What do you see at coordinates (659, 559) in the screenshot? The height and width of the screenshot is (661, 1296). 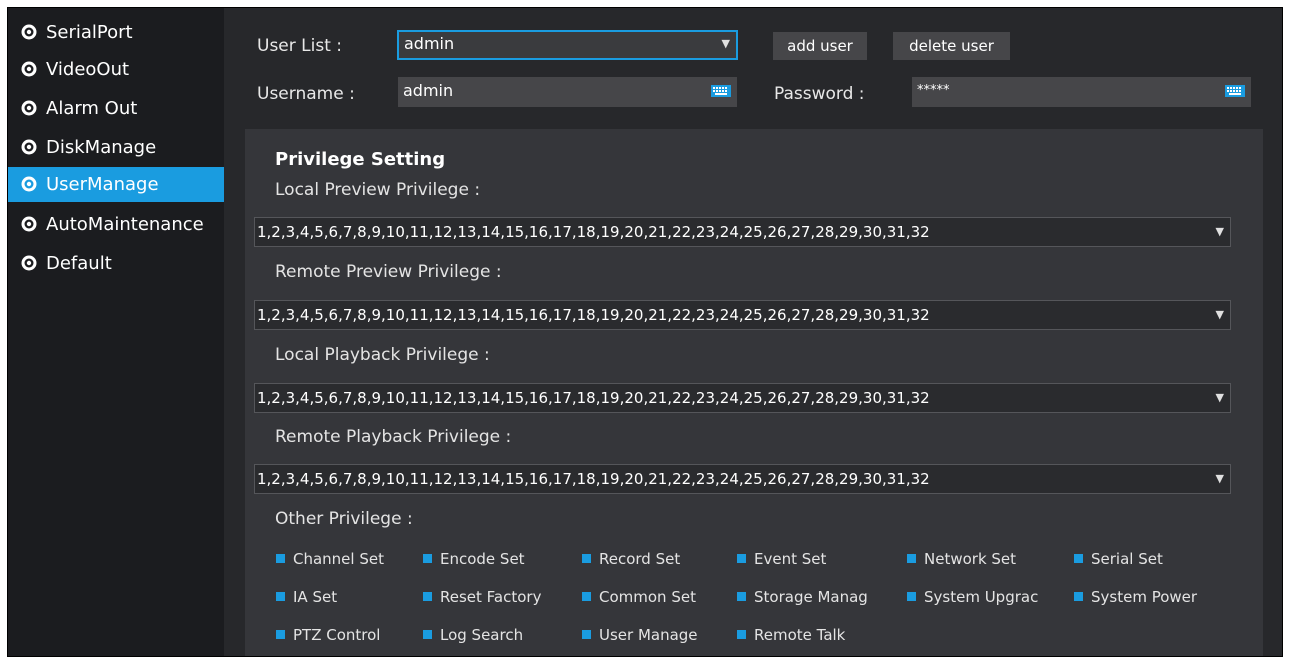 I see `privilege-checkbox-record-set: Record Set` at bounding box center [659, 559].